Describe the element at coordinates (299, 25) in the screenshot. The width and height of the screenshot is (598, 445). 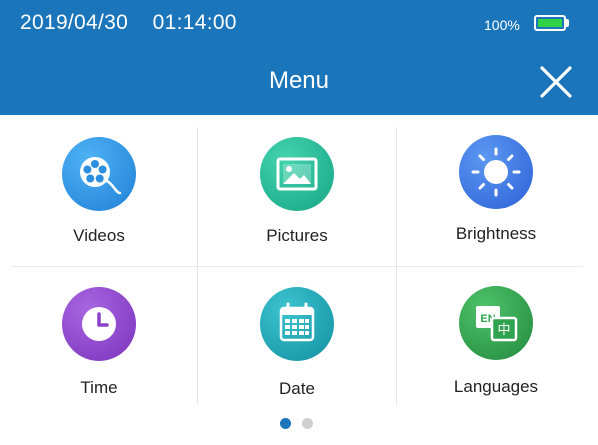
I see `status-bar: 2019/04/30 01:14:00 100%` at that location.